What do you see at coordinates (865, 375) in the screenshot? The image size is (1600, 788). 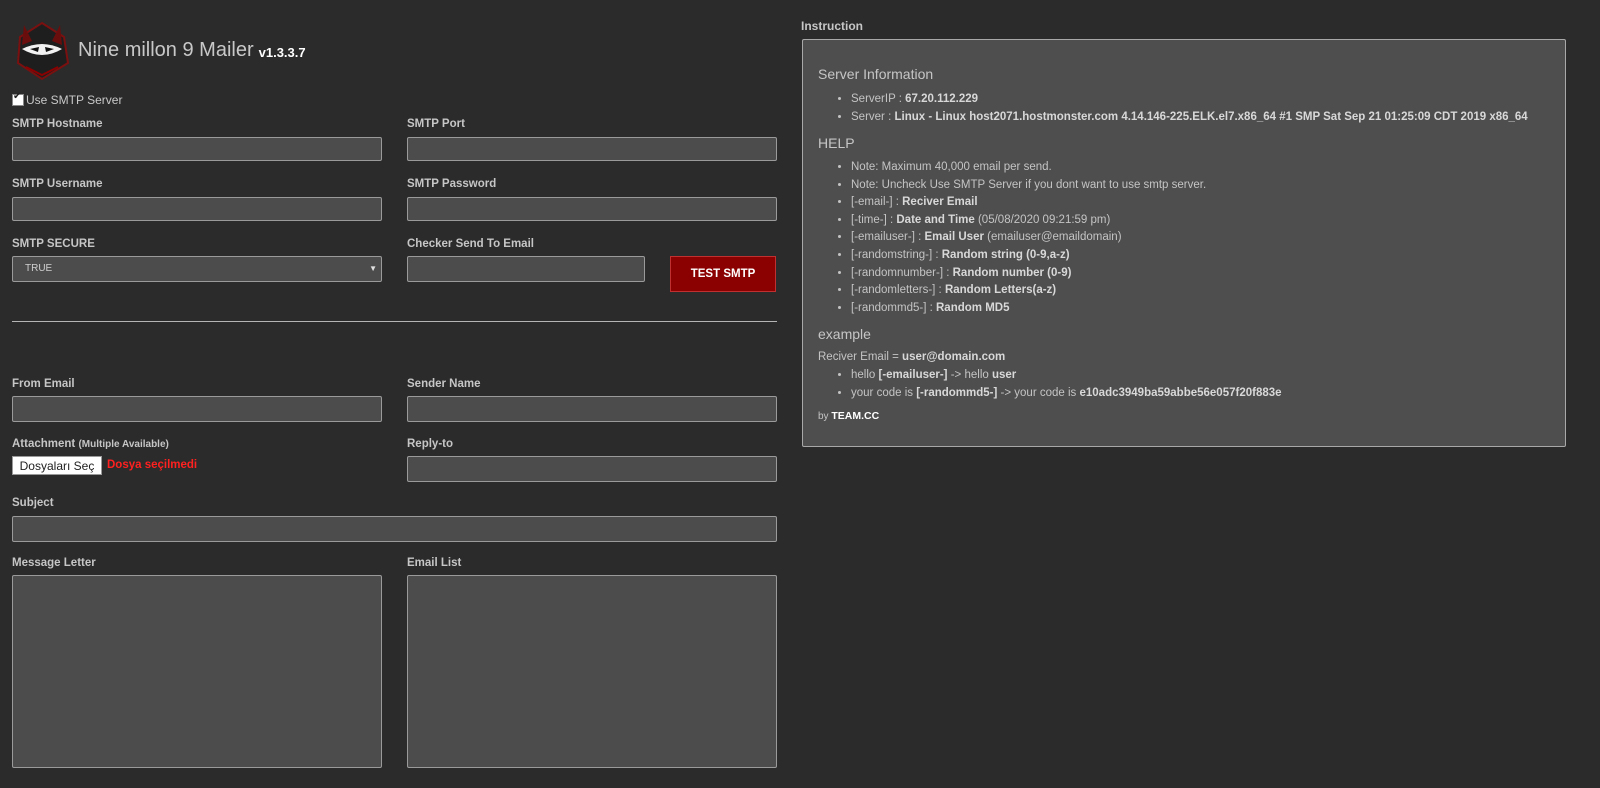 I see `example-text: hello` at bounding box center [865, 375].